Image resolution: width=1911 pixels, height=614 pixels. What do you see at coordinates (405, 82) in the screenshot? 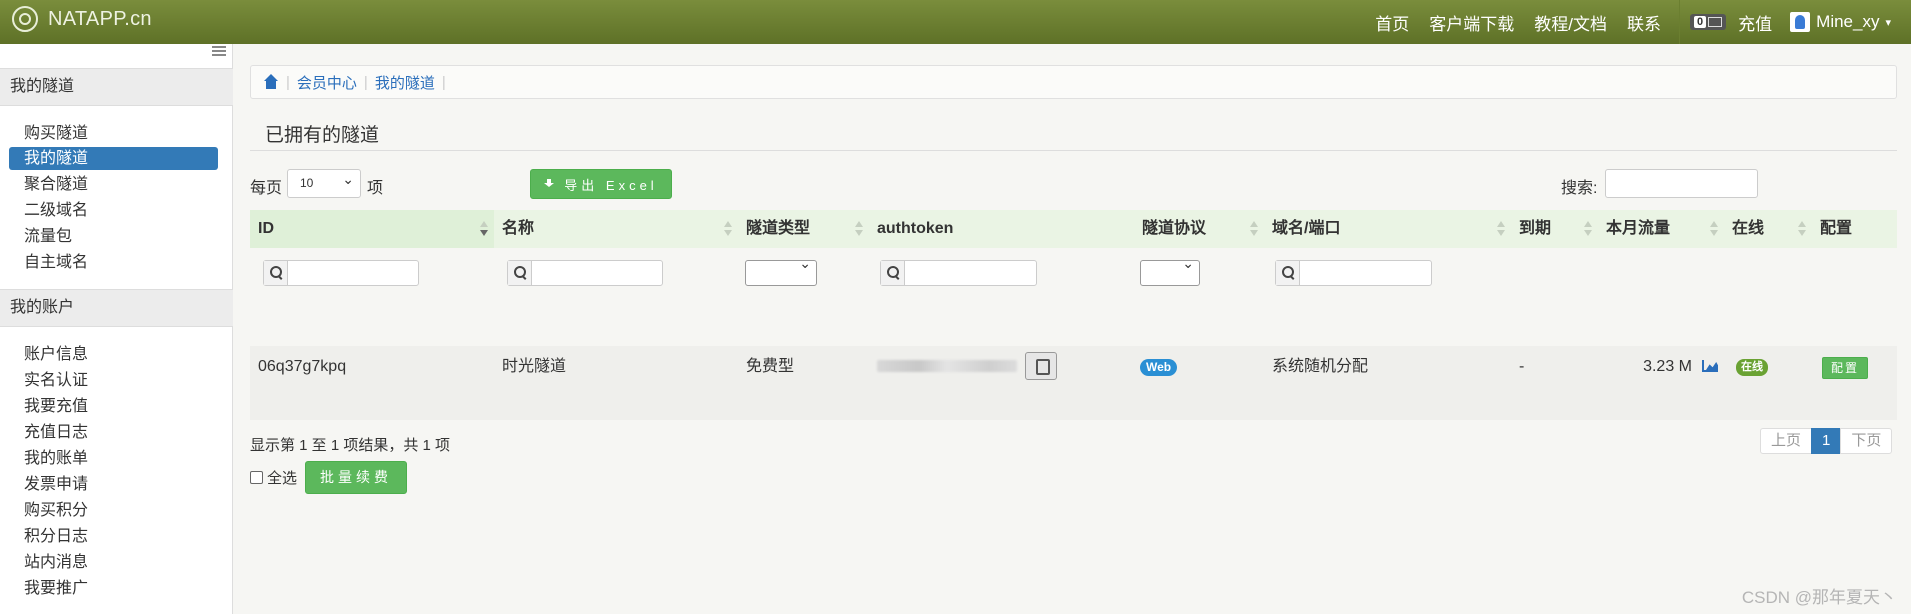
I see `breadcrumb-my-tunnels: 我的隧道` at bounding box center [405, 82].